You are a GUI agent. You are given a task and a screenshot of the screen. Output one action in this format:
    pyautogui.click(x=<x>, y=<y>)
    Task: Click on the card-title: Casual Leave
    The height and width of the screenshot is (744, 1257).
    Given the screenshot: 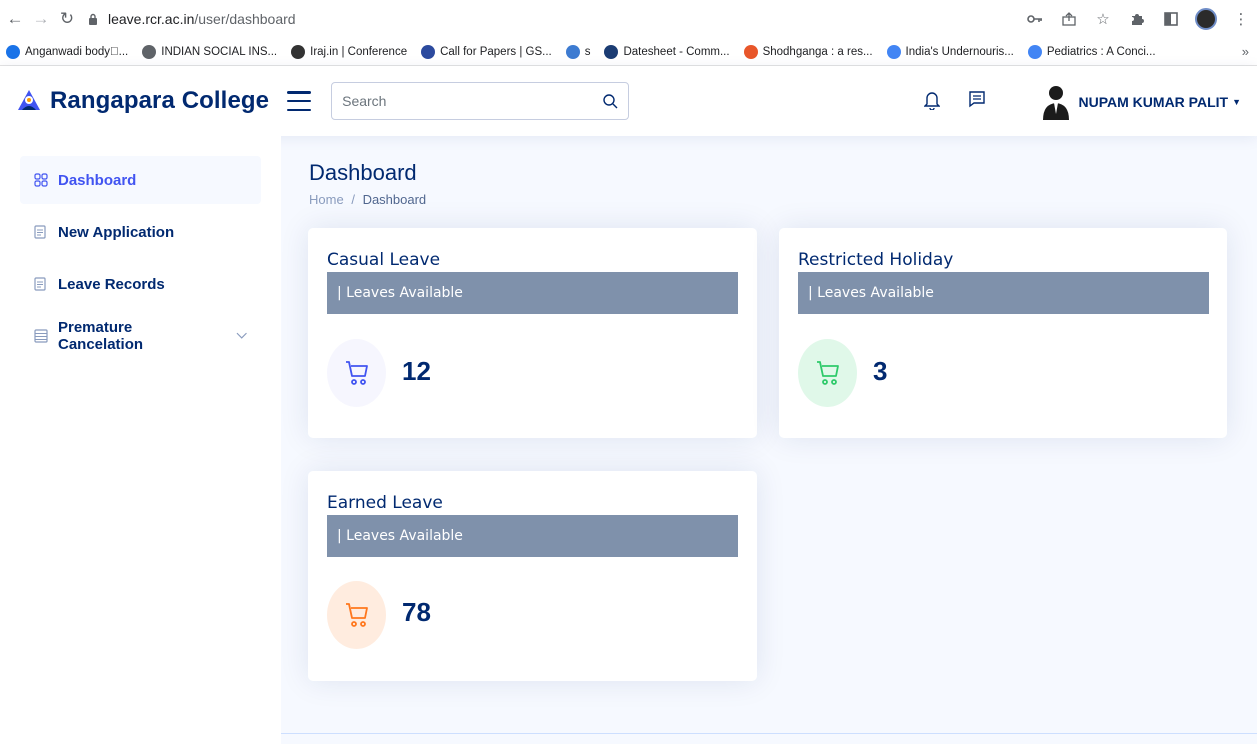 What is the action you would take?
    pyautogui.click(x=384, y=260)
    